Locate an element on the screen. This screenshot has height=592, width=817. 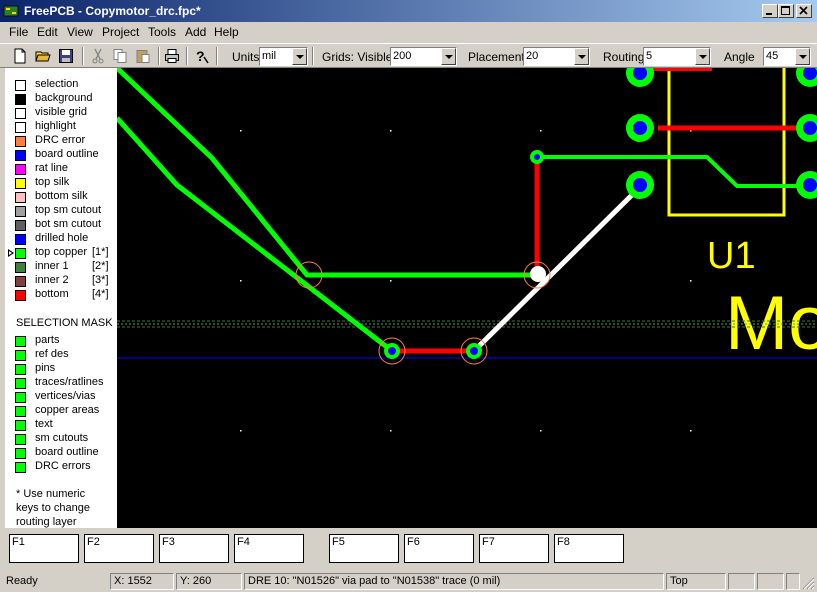
selection-mask-item: pins is located at coordinates (61, 369).